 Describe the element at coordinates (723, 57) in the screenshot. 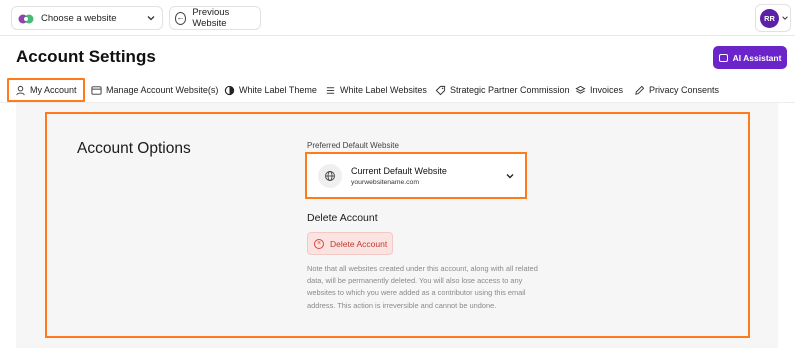

I see `chat-icon` at that location.